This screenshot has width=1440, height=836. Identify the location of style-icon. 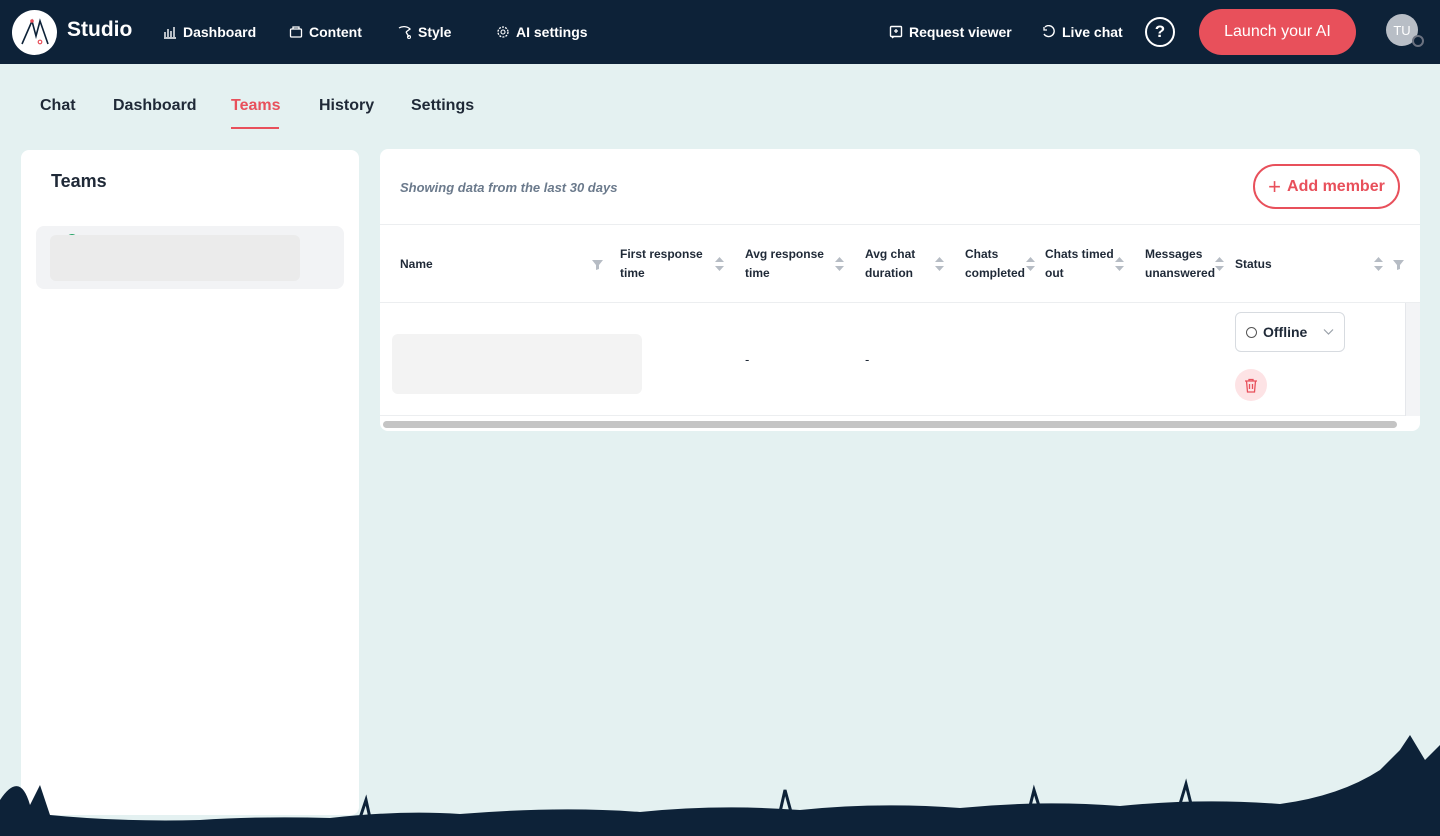
(404, 32).